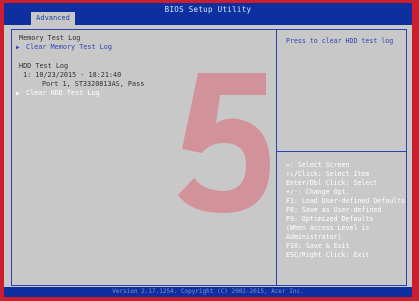  What do you see at coordinates (44, 66) in the screenshot?
I see `hdd-test-log-label: HDD Test Log` at bounding box center [44, 66].